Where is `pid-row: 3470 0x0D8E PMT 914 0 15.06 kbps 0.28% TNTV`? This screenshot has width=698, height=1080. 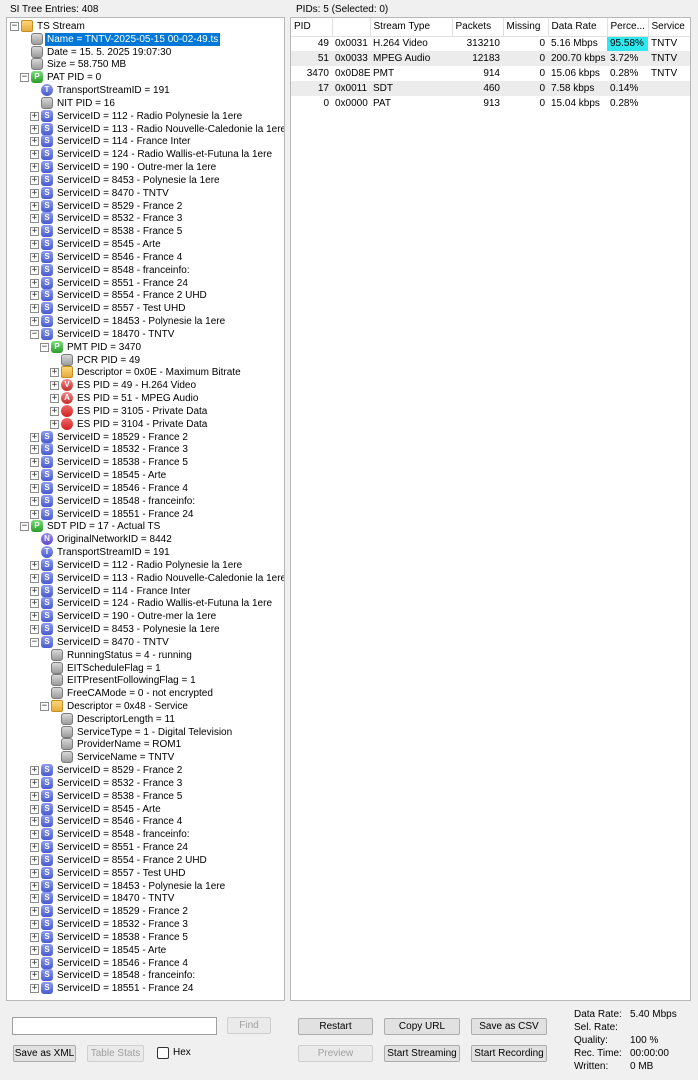
pid-row: 3470 0x0D8E PMT 914 0 15.06 kbps 0.28% TNTV is located at coordinates (490, 73).